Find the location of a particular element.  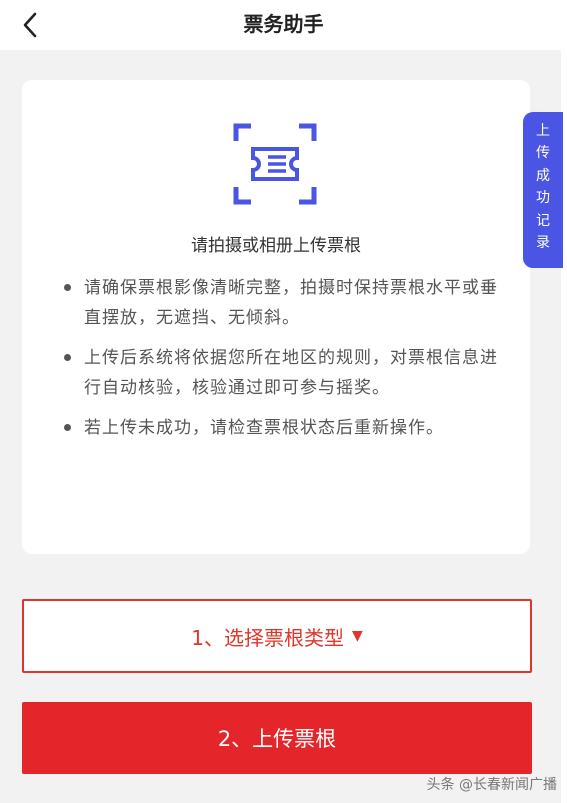

dropdown-caret-icon: ▼ is located at coordinates (357, 636).